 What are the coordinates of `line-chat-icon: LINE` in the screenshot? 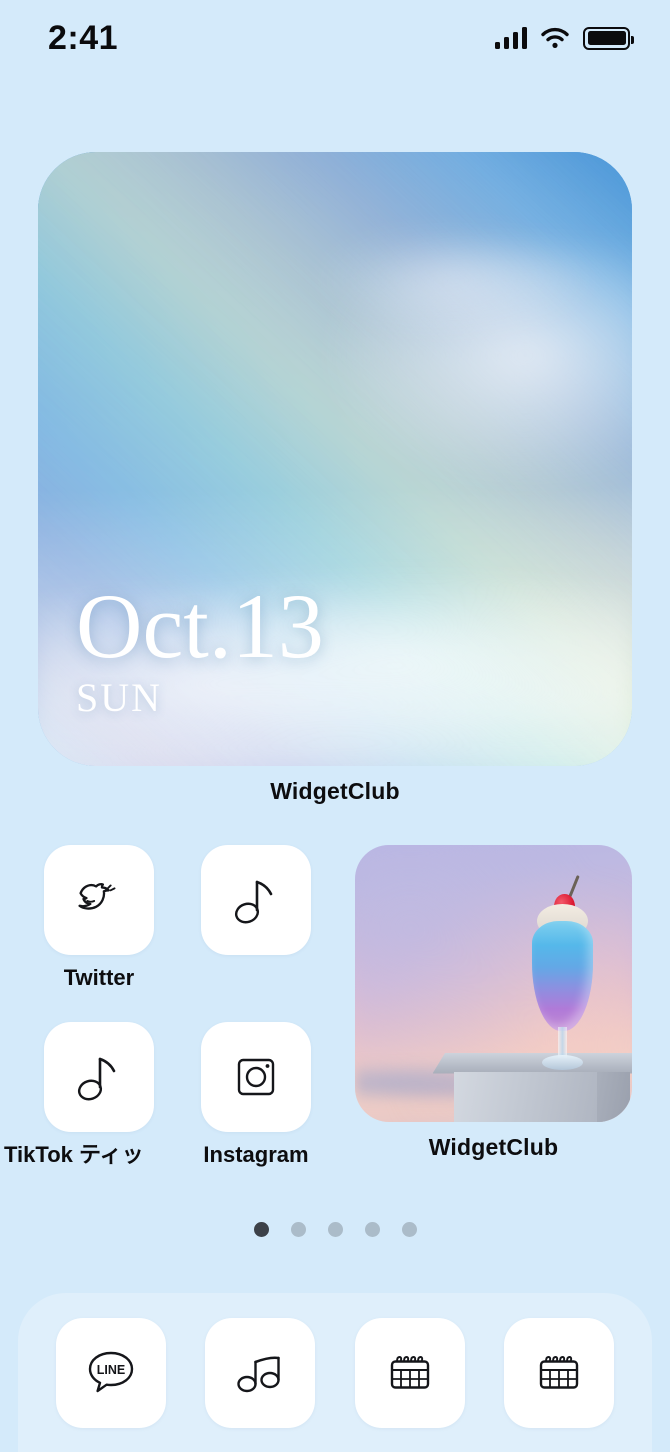 It's located at (110, 1371).